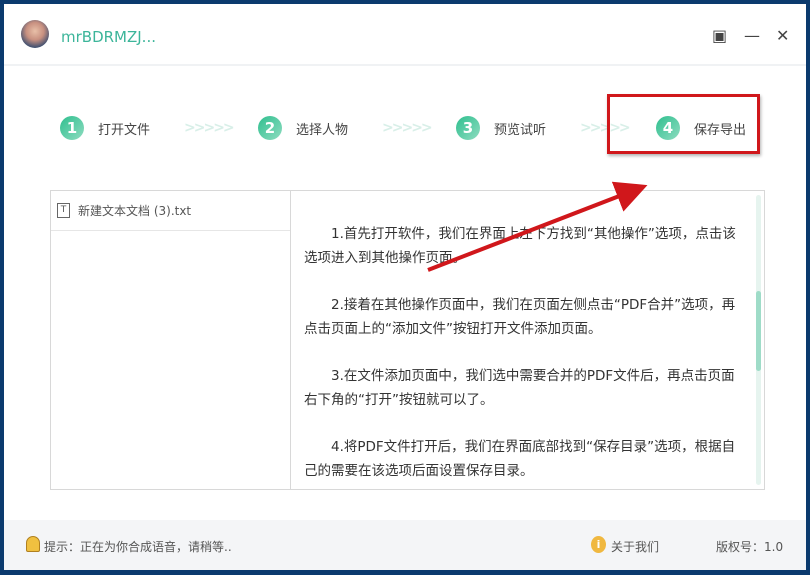 The image size is (810, 575). Describe the element at coordinates (520, 130) in the screenshot. I see `step-label: 预览试听` at that location.